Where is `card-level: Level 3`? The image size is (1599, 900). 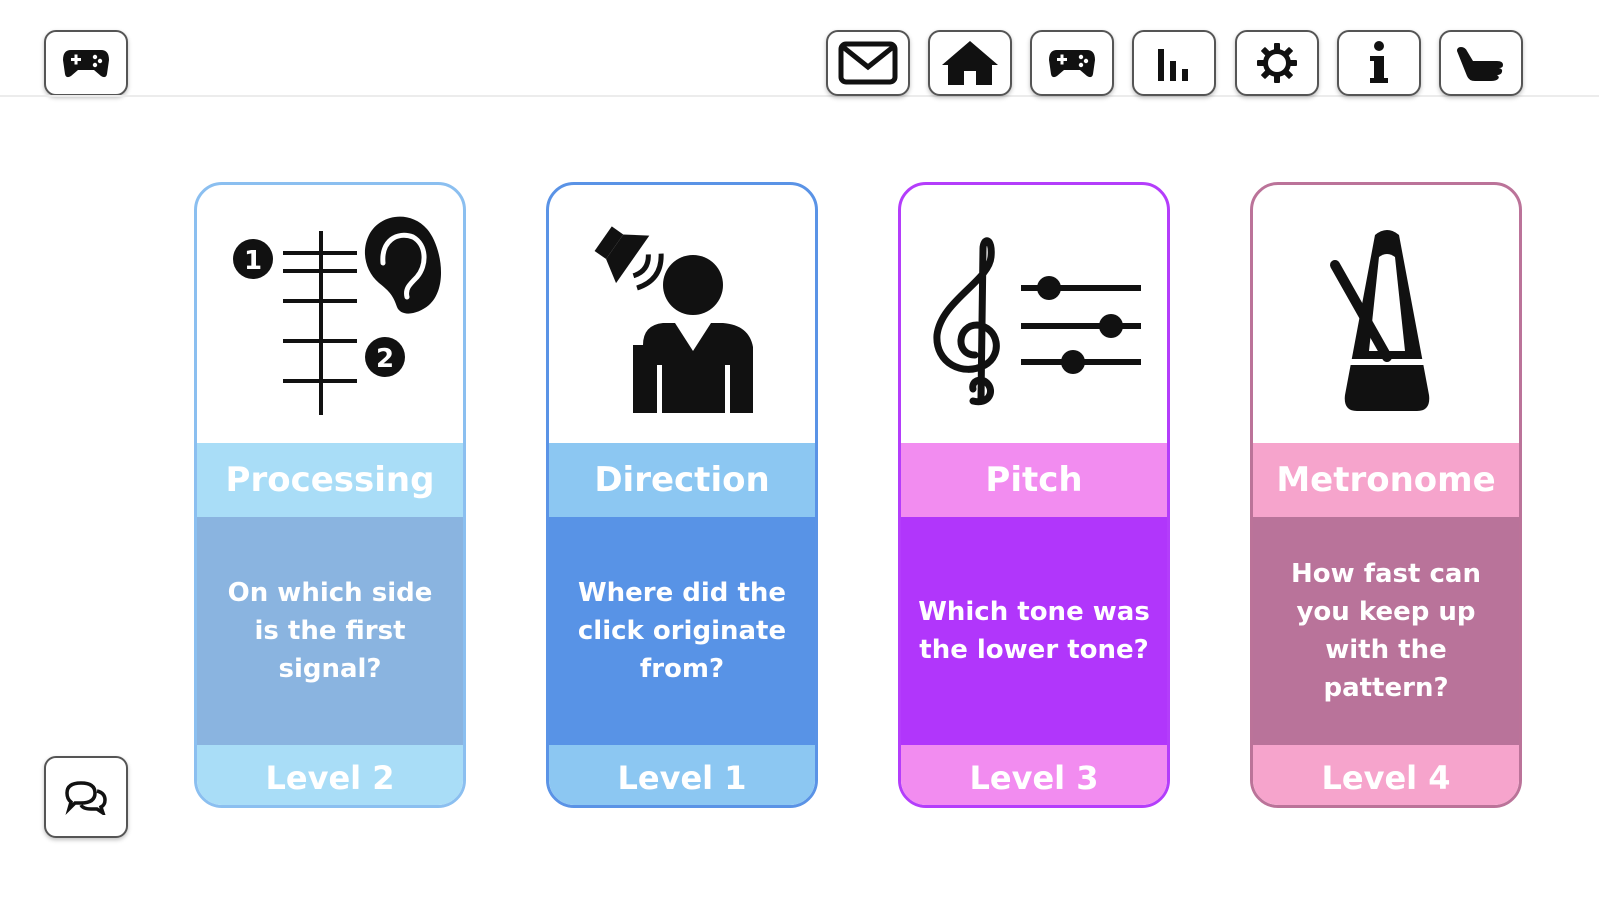 card-level: Level 3 is located at coordinates (1034, 775).